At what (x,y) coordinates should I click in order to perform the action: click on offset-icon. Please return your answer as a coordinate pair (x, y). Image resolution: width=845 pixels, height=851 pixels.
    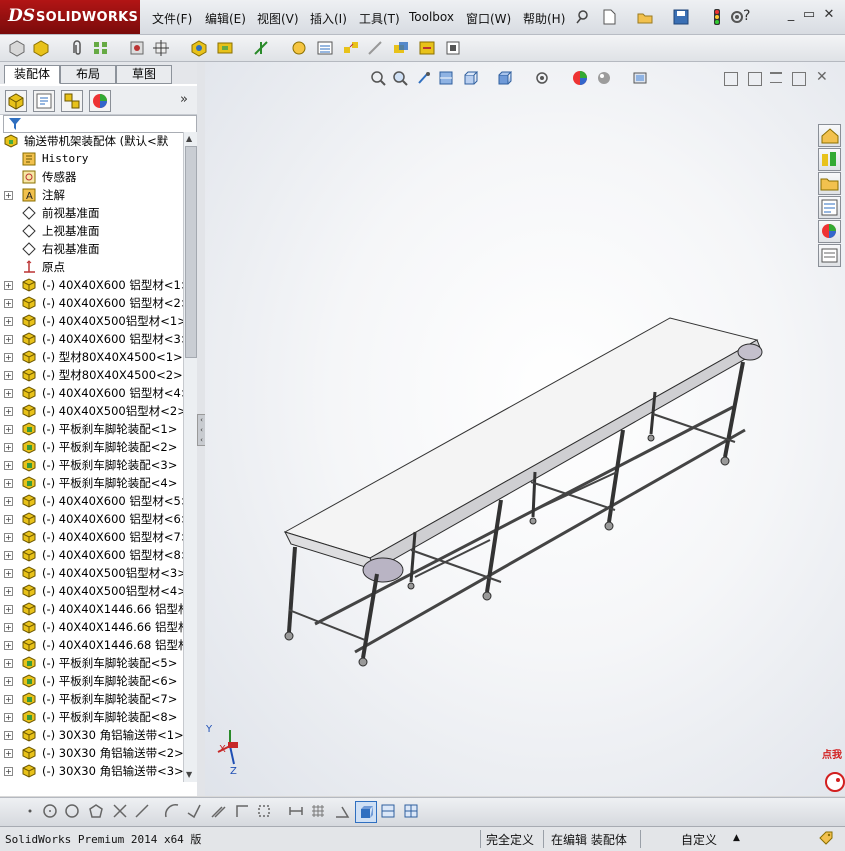
    Looking at the image, I should click on (218, 811).